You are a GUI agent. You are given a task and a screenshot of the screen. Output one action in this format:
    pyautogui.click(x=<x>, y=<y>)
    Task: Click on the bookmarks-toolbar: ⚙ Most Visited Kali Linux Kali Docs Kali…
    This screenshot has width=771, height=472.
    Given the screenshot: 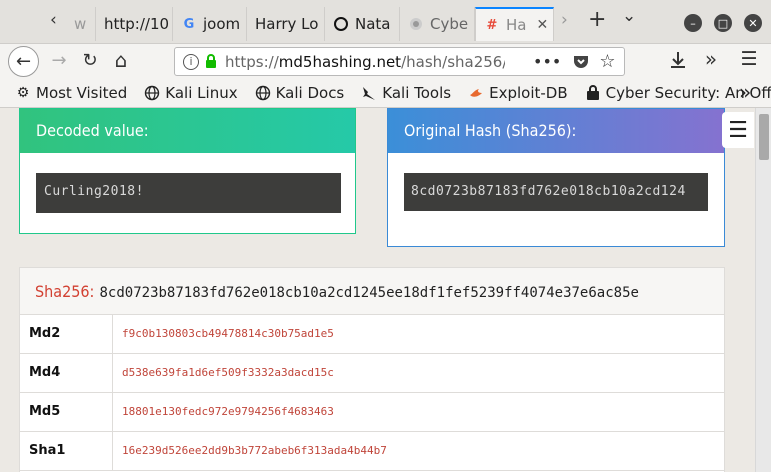 What is the action you would take?
    pyautogui.click(x=385, y=93)
    